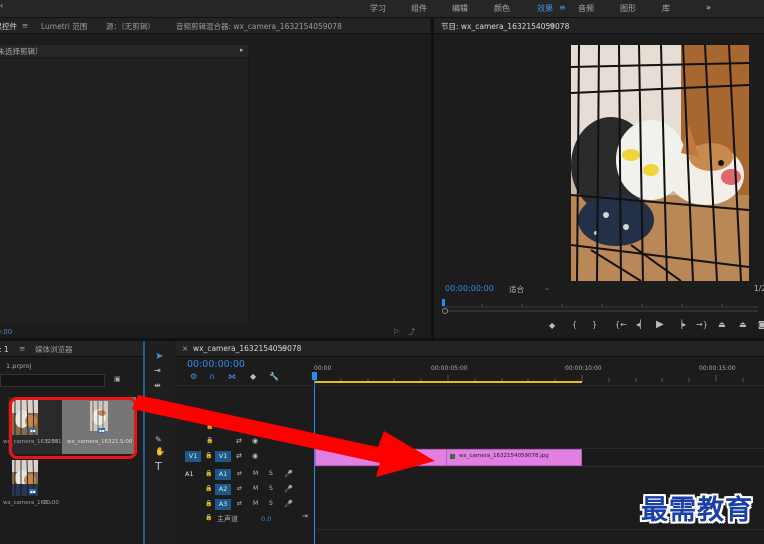 The width and height of the screenshot is (764, 544). I want to click on fit-dropdown: 适合, so click(516, 289).